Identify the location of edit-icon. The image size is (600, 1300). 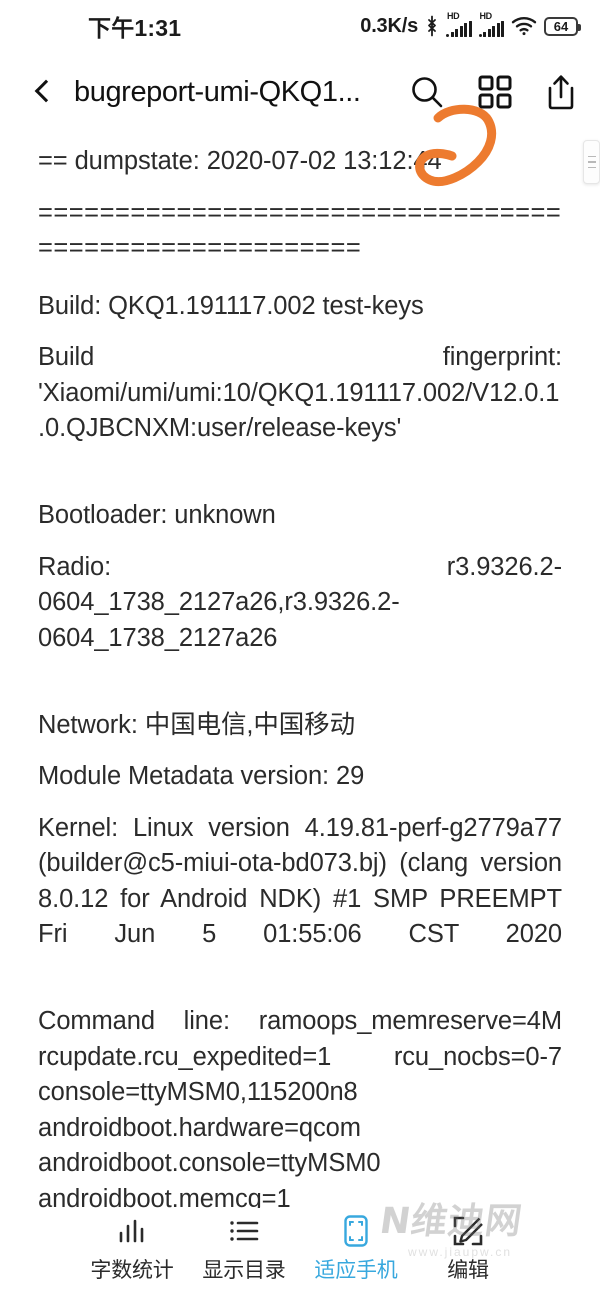
(468, 1231).